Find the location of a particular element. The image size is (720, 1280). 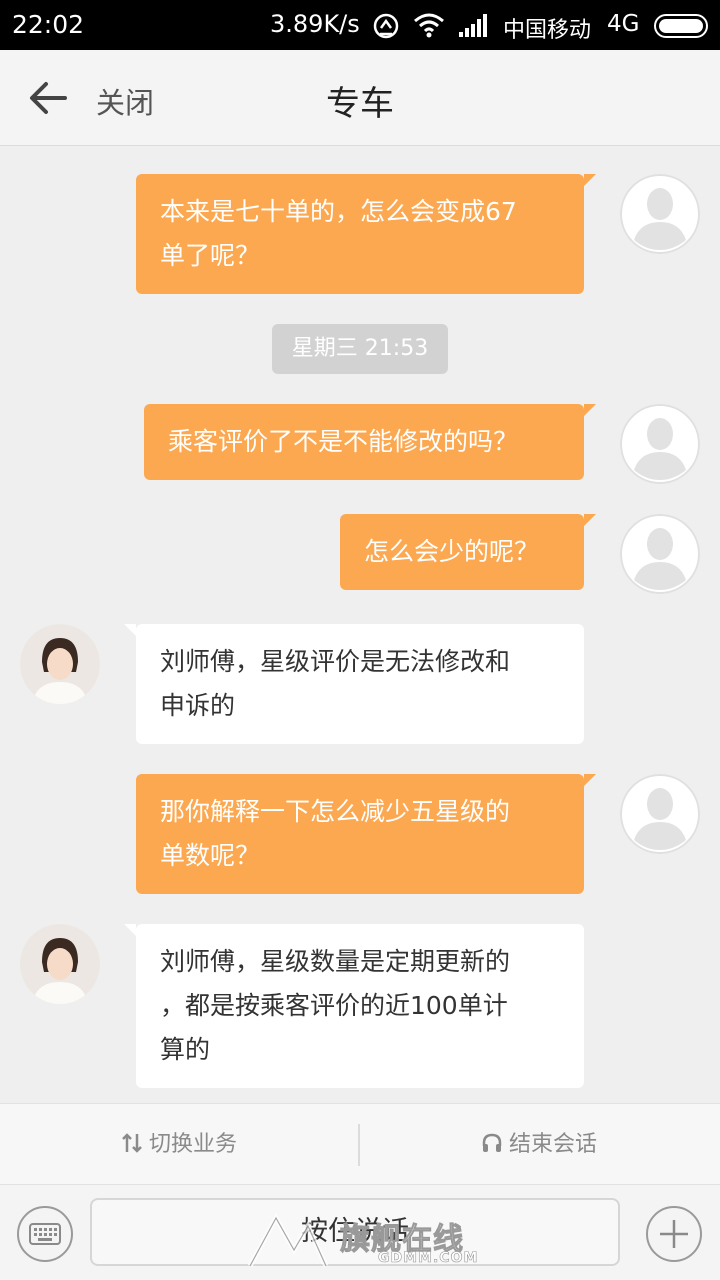

message-bubble-outgoing: 乘客评价了不是不能修改的吗？ is located at coordinates (364, 442).